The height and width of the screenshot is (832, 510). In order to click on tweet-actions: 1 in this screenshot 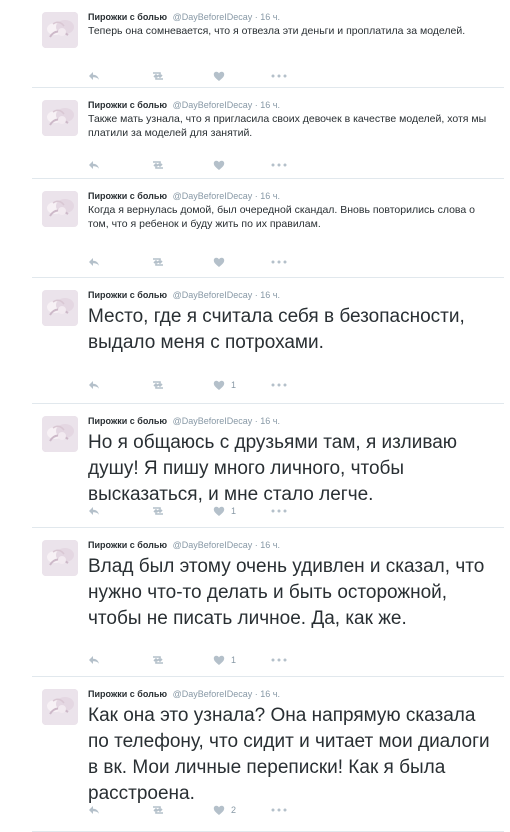, I will do `click(292, 511)`.